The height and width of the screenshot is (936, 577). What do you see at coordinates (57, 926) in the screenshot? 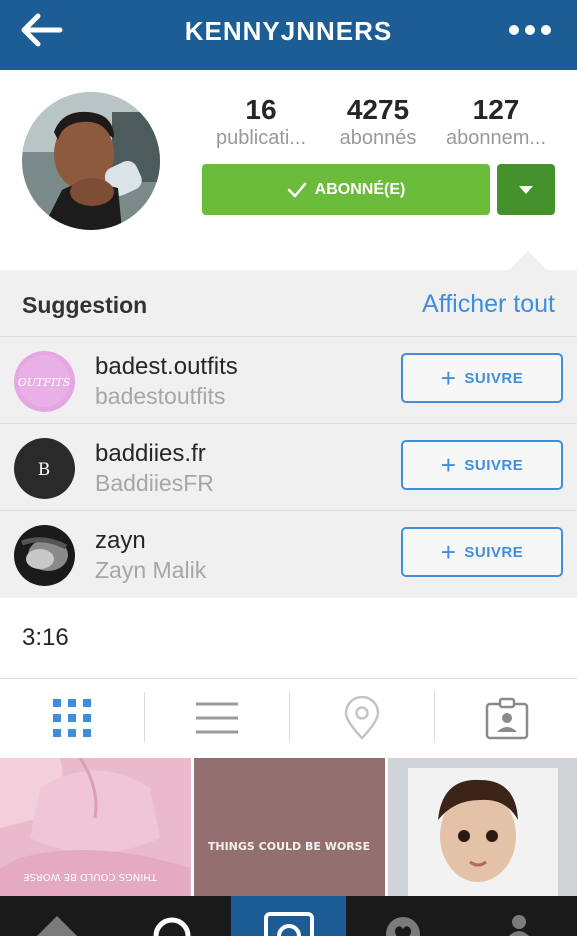
I see `home-icon` at bounding box center [57, 926].